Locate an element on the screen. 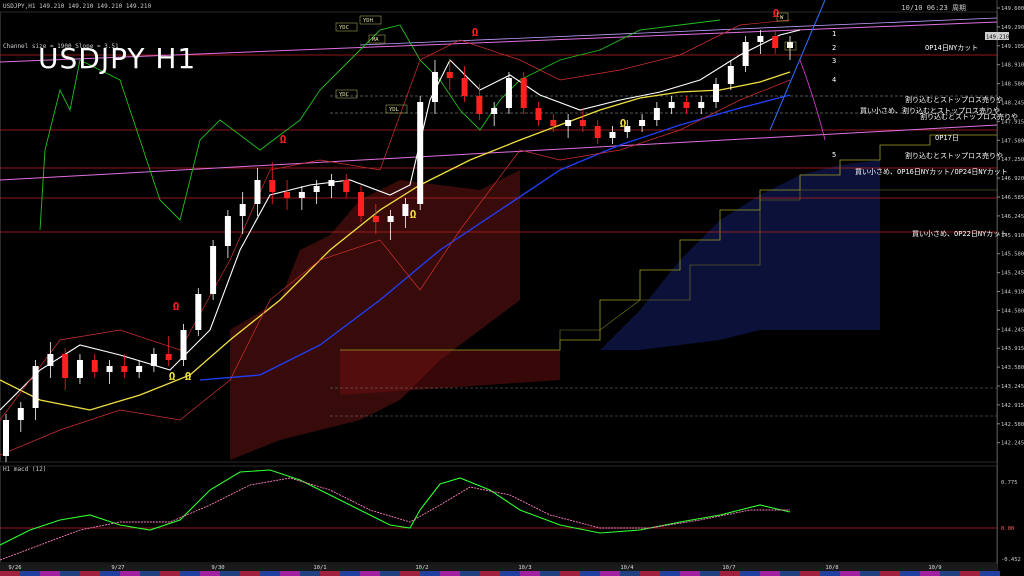  price-tick-label: 148.580 is located at coordinates (1012, 85).